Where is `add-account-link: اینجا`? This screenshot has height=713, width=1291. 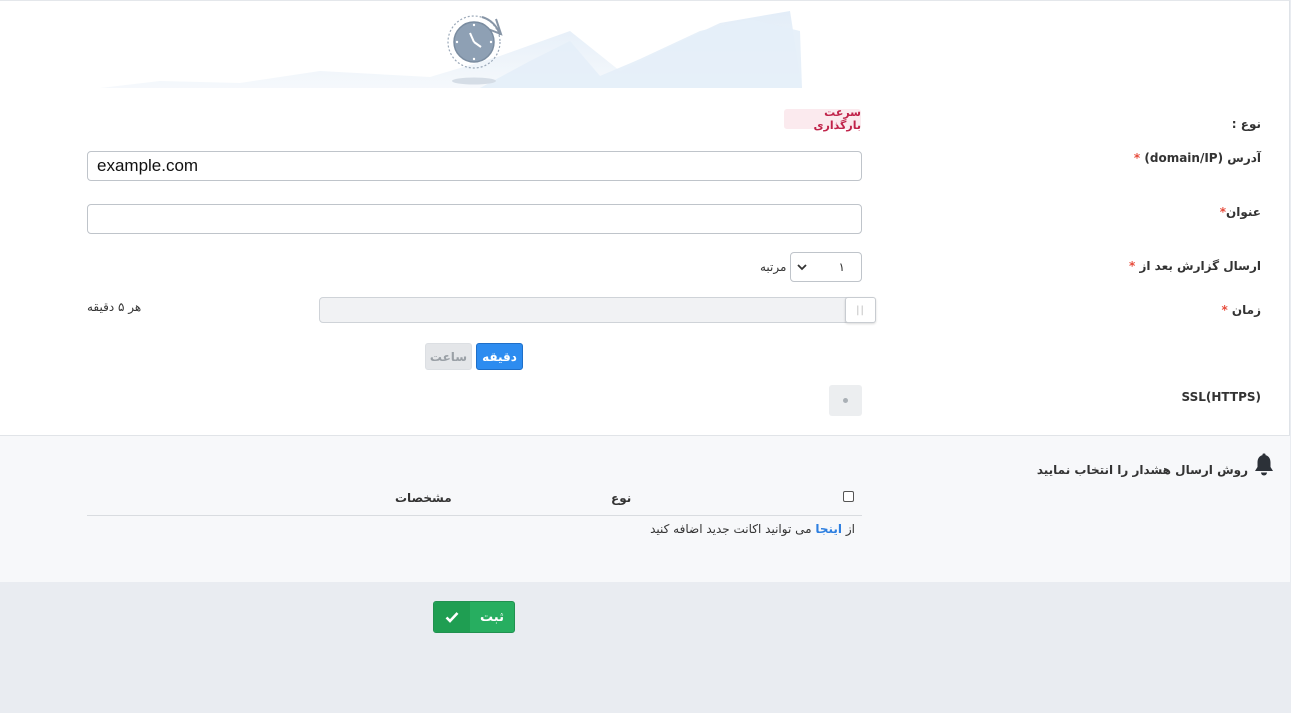 add-account-link: اینجا is located at coordinates (828, 529).